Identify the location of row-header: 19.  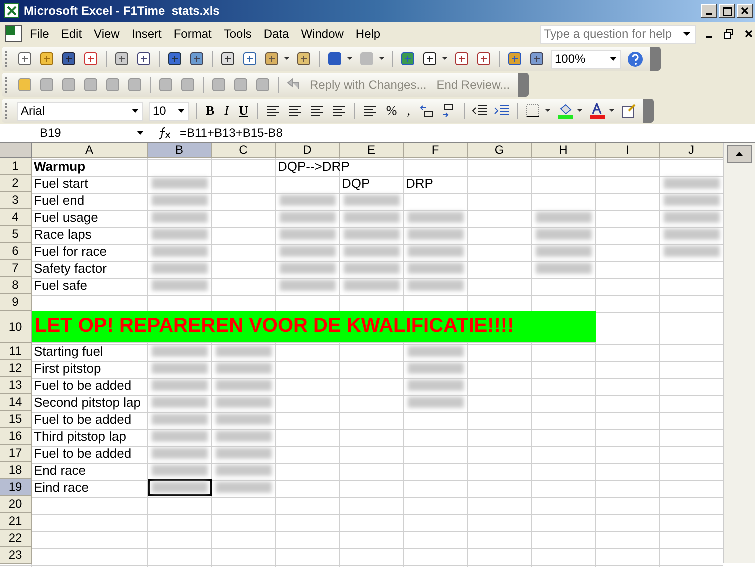
(16, 487).